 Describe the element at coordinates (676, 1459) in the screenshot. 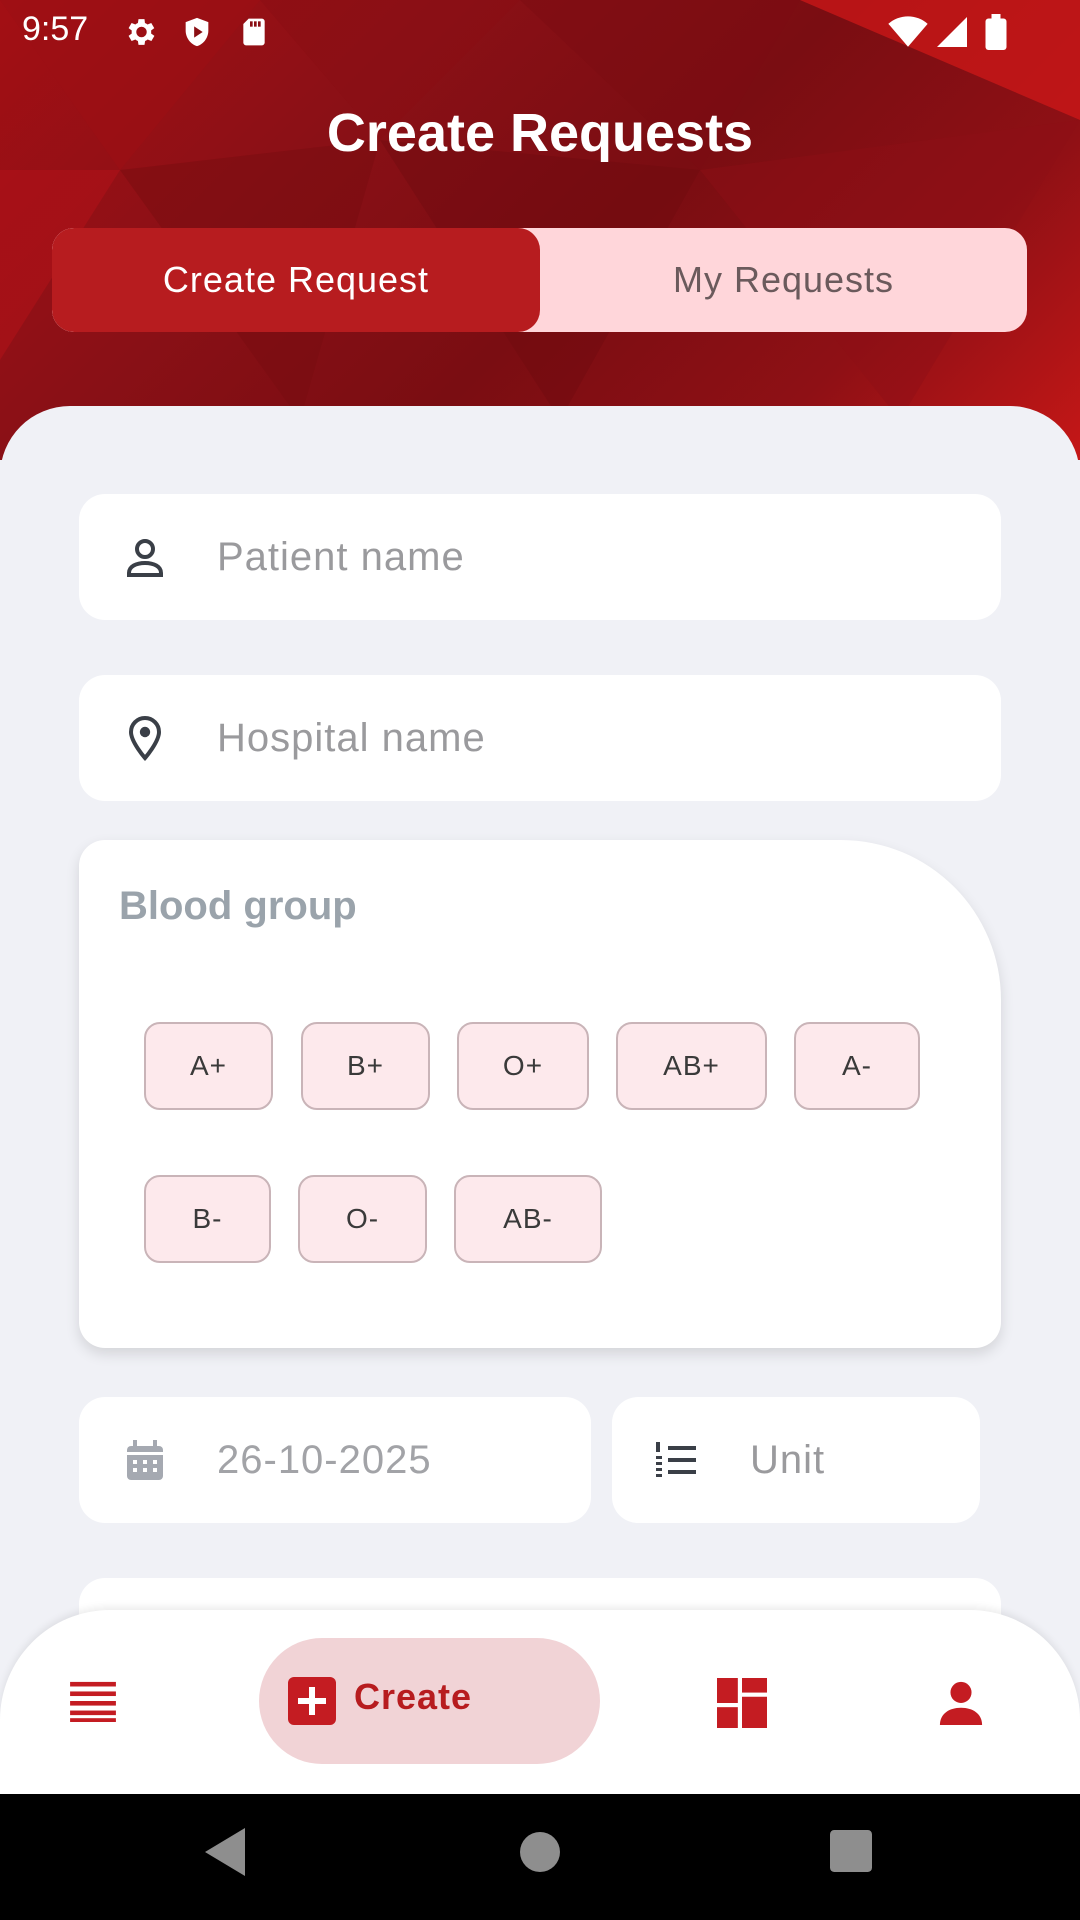

I see `numbered-list-icon` at that location.